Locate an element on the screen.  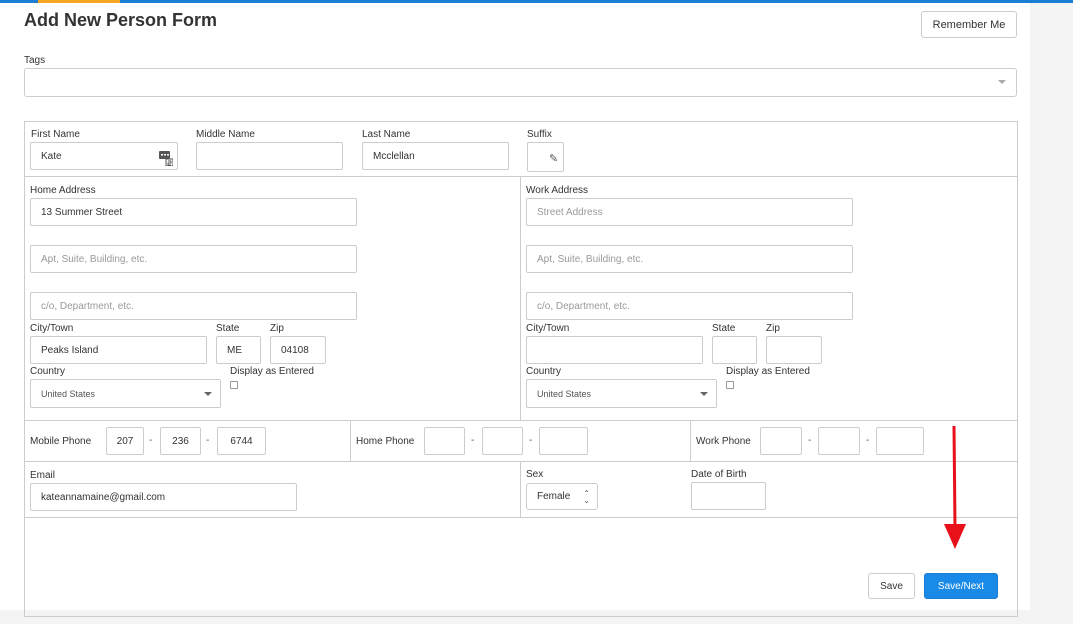
home-street-field: 13 Summer Street is located at coordinates (193, 212).